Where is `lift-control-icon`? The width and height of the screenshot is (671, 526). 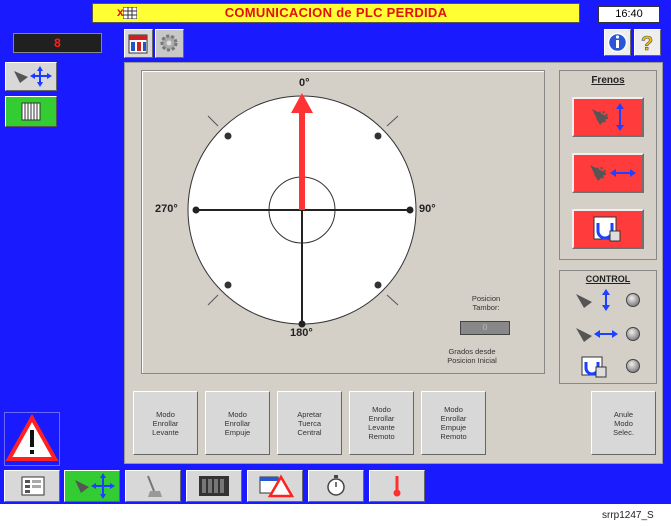 lift-control-icon is located at coordinates (593, 300).